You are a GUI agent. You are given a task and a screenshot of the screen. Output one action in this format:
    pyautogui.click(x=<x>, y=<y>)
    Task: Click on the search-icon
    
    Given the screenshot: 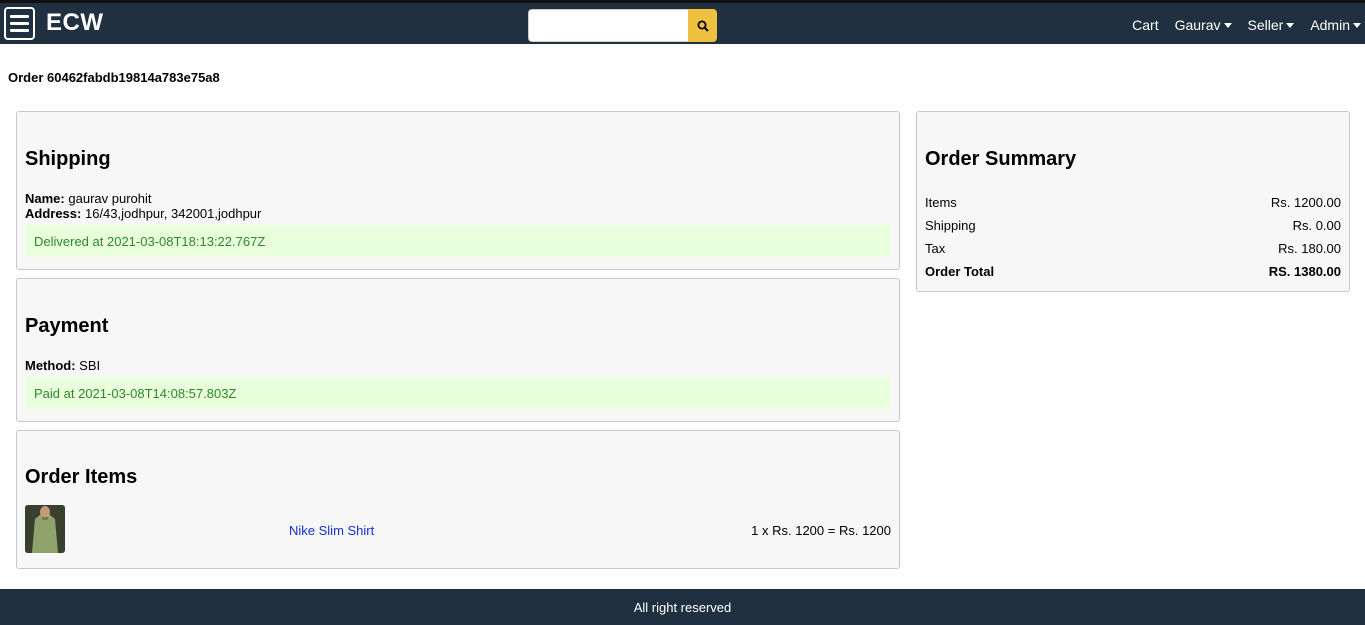 What is the action you would take?
    pyautogui.click(x=703, y=26)
    